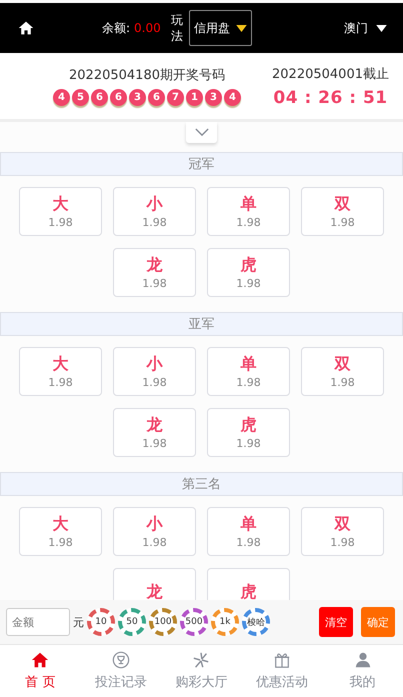 The width and height of the screenshot is (403, 697). I want to click on chip-button: 500, so click(194, 622).